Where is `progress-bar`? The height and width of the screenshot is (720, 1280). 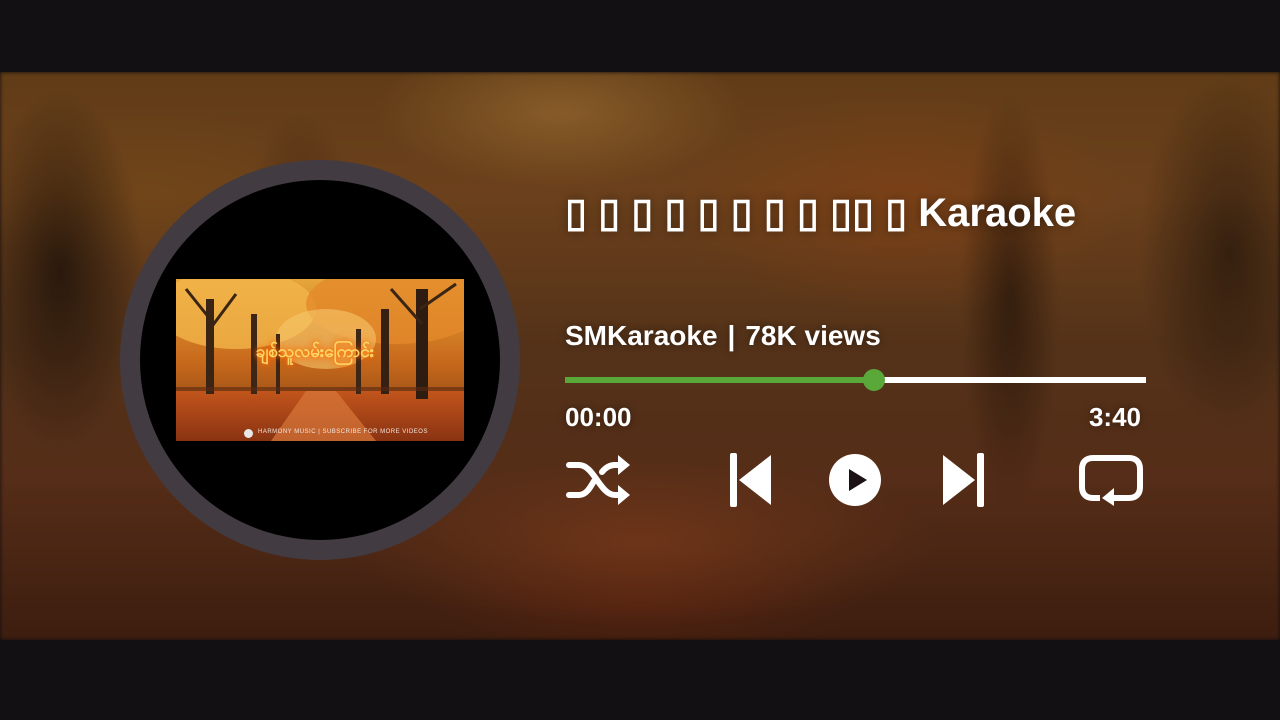 progress-bar is located at coordinates (855, 380).